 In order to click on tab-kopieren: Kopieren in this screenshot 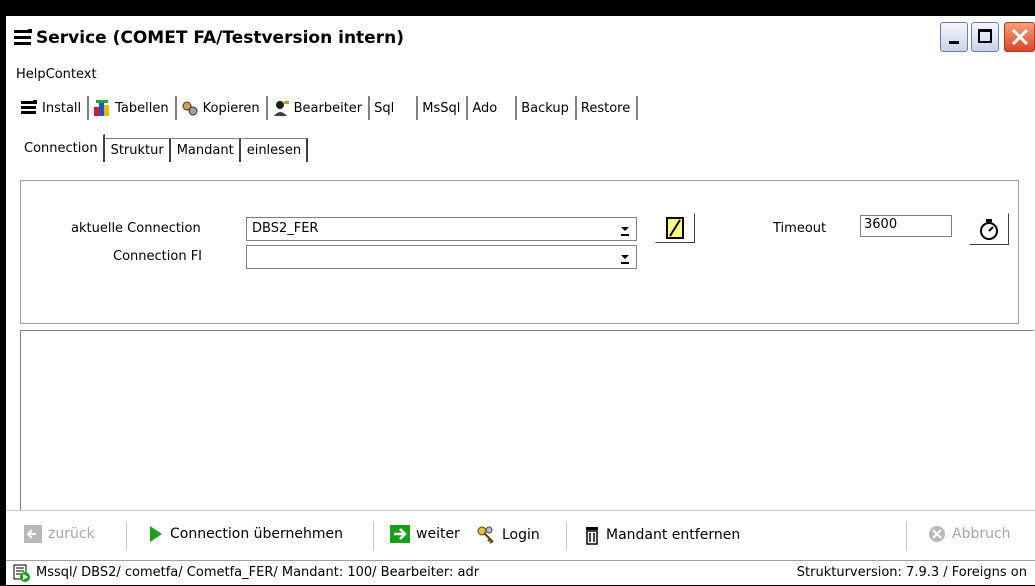, I will do `click(222, 108)`.